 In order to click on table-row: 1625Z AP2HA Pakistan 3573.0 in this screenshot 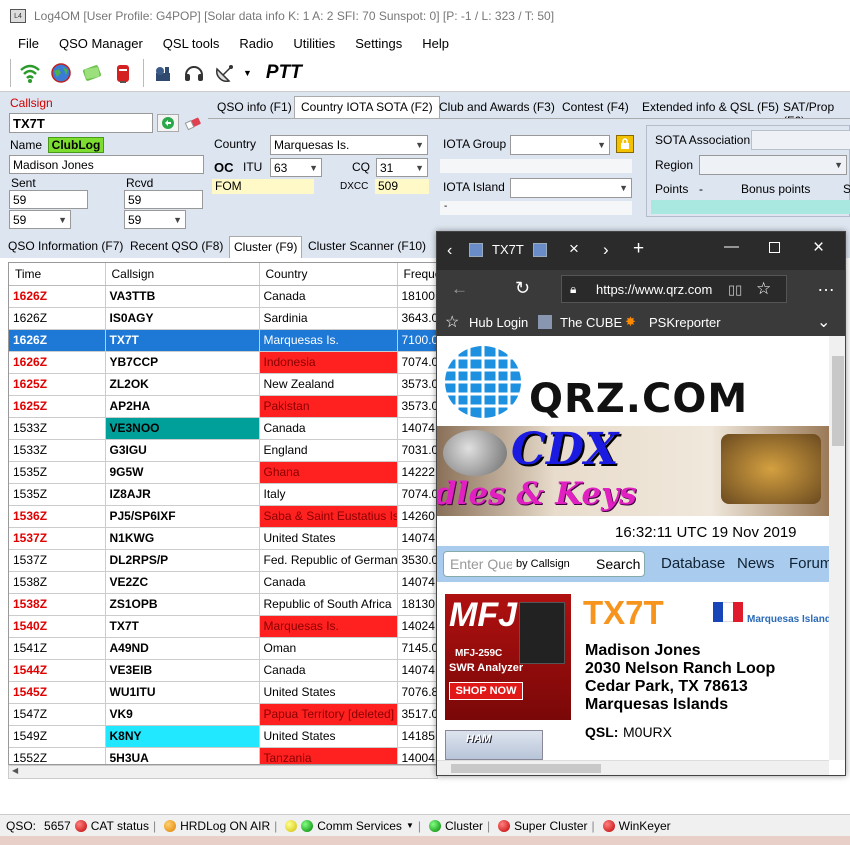, I will do `click(223, 406)`.